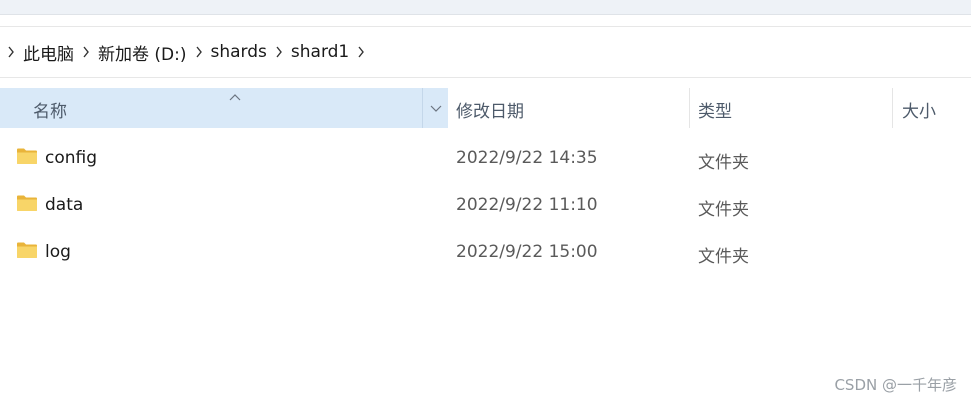  Describe the element at coordinates (239, 52) in the screenshot. I see `breadcrumb-item-shards: shards` at that location.